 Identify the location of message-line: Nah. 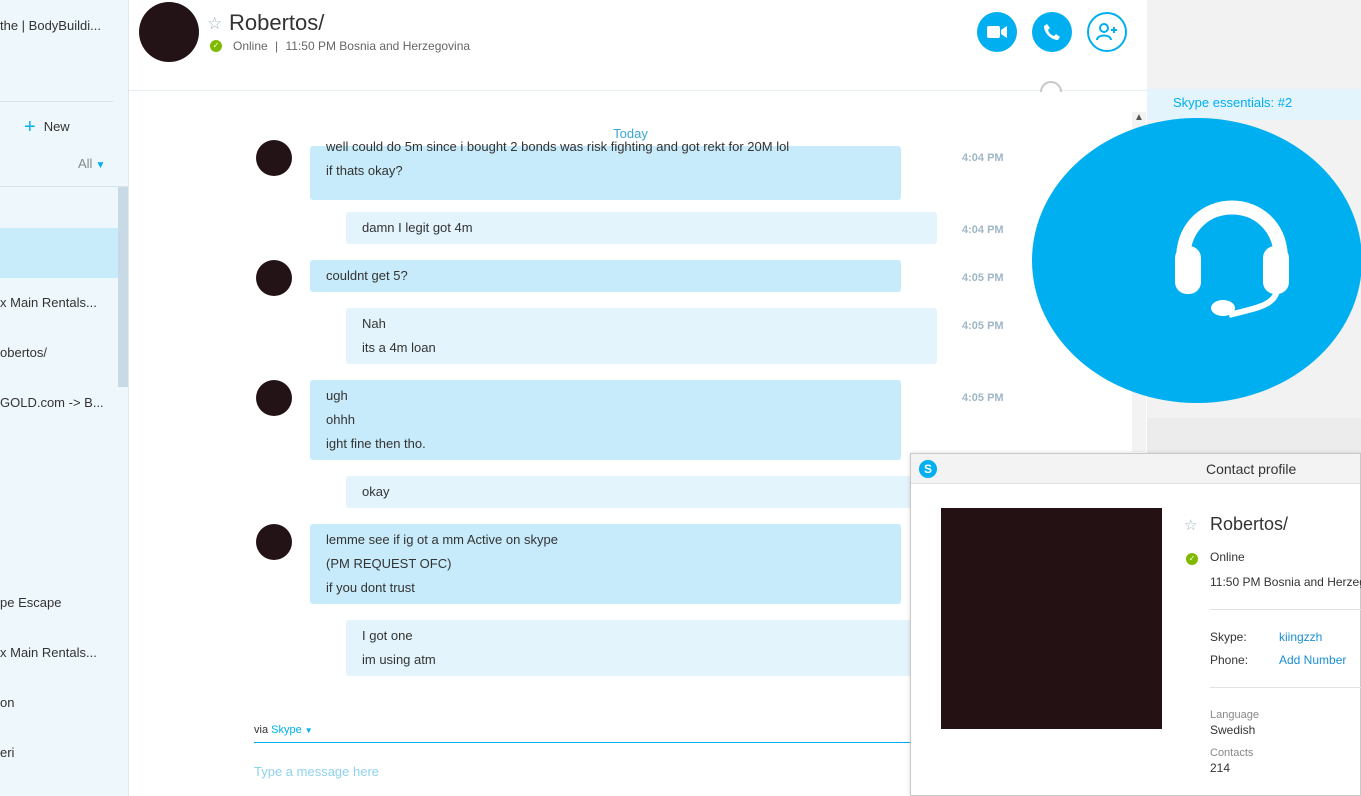
(374, 323).